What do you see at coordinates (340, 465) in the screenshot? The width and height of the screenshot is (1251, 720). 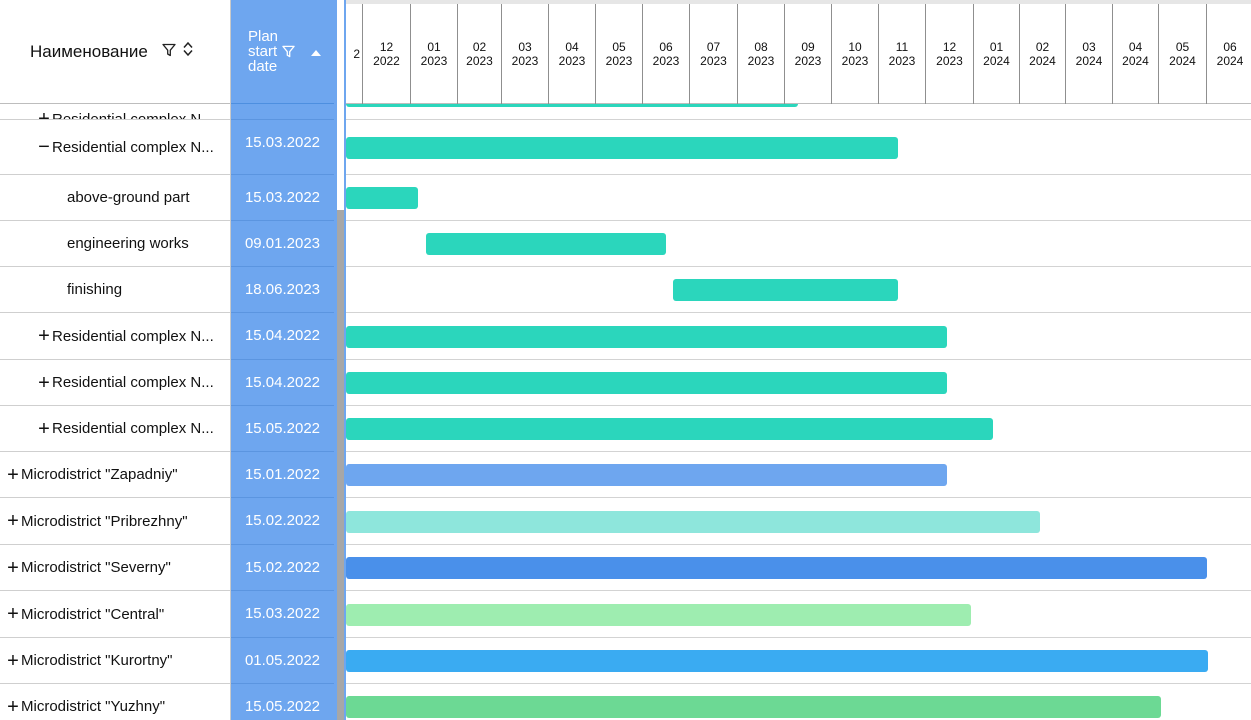 I see `scrollbar-thumb` at bounding box center [340, 465].